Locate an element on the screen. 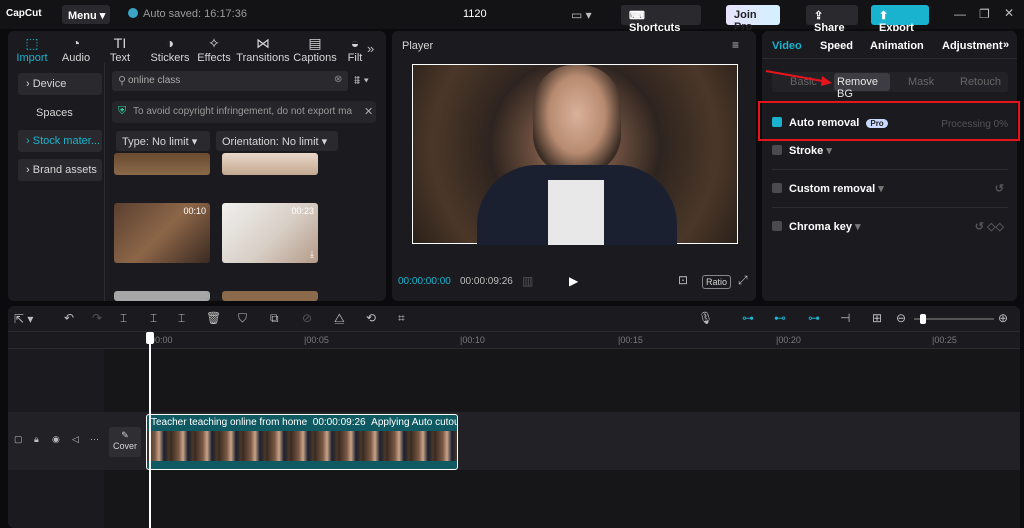 This screenshot has width=1024, height=528. sidebar-item-device: › Device is located at coordinates (60, 84).